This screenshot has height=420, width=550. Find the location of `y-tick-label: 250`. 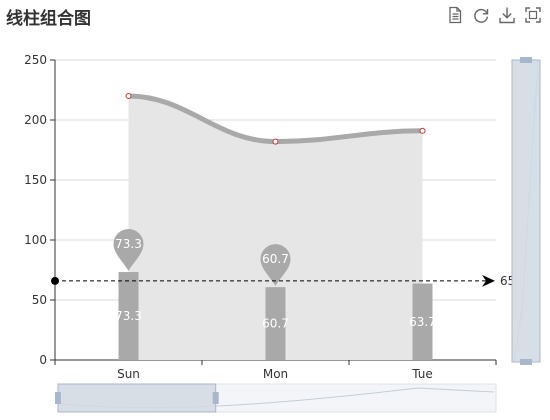

y-tick-label: 250 is located at coordinates (35, 60).